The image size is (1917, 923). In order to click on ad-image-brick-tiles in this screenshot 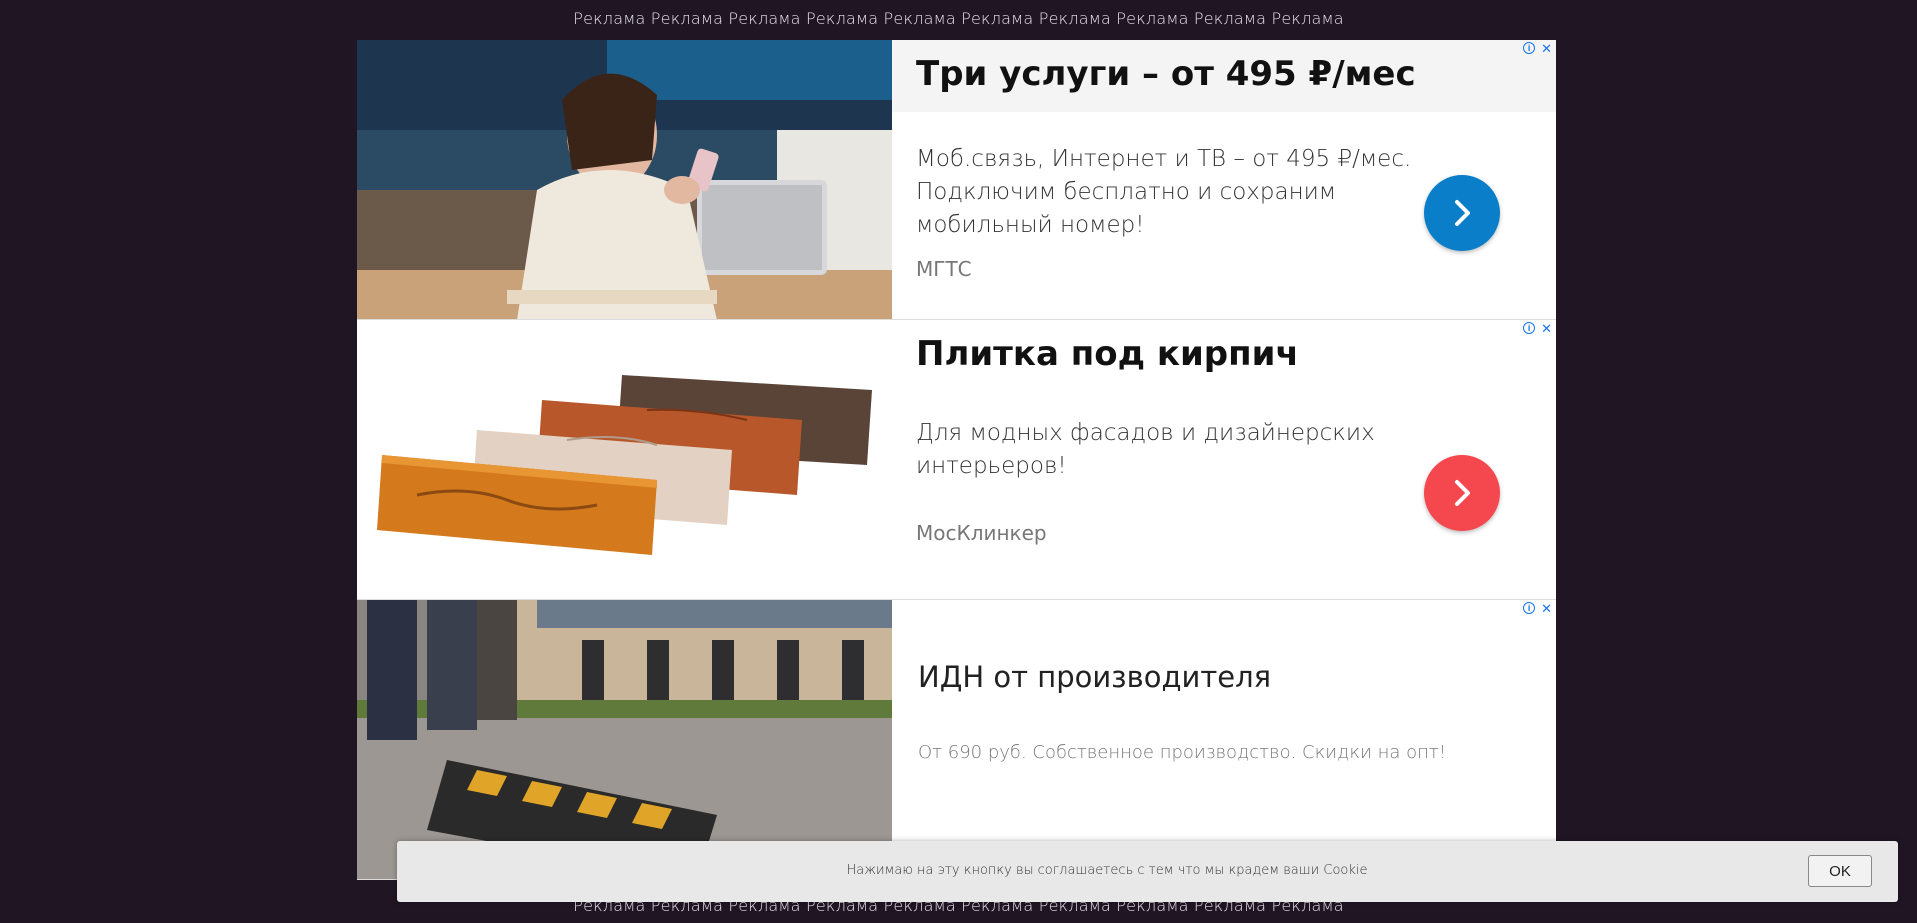, I will do `click(624, 459)`.